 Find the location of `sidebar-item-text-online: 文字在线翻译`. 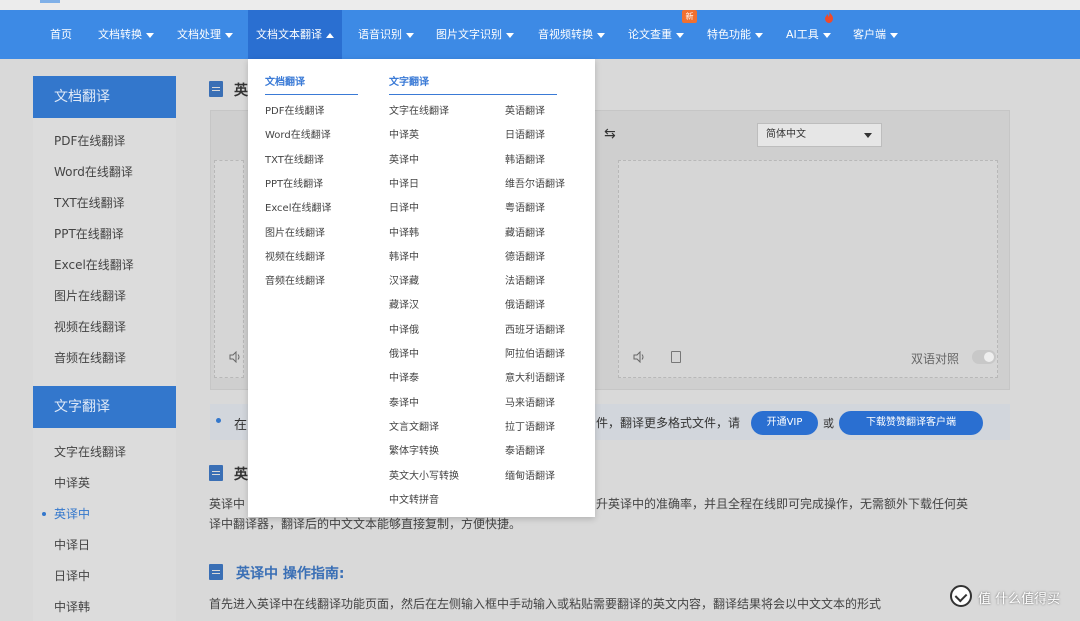

sidebar-item-text-online: 文字在线翻译 is located at coordinates (104, 452).